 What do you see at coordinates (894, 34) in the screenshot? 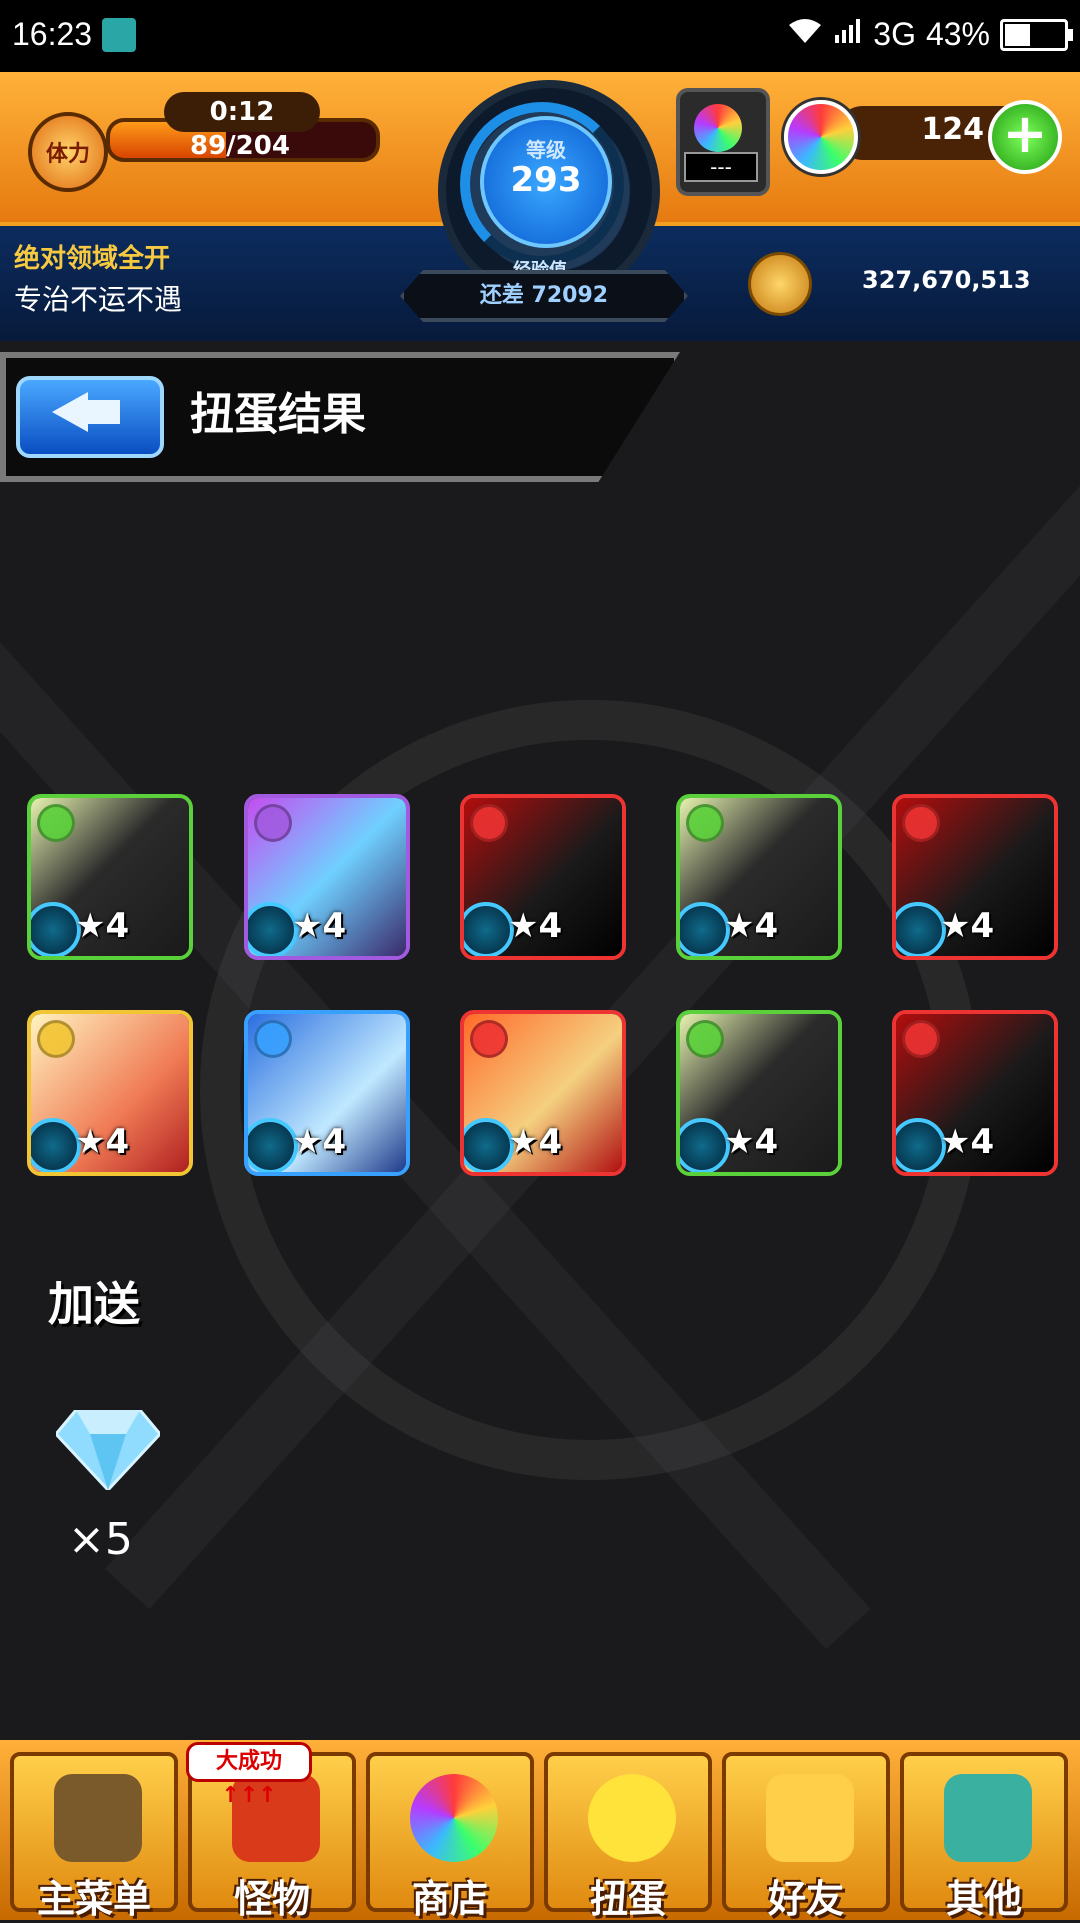
I see `network-type: 3G` at bounding box center [894, 34].